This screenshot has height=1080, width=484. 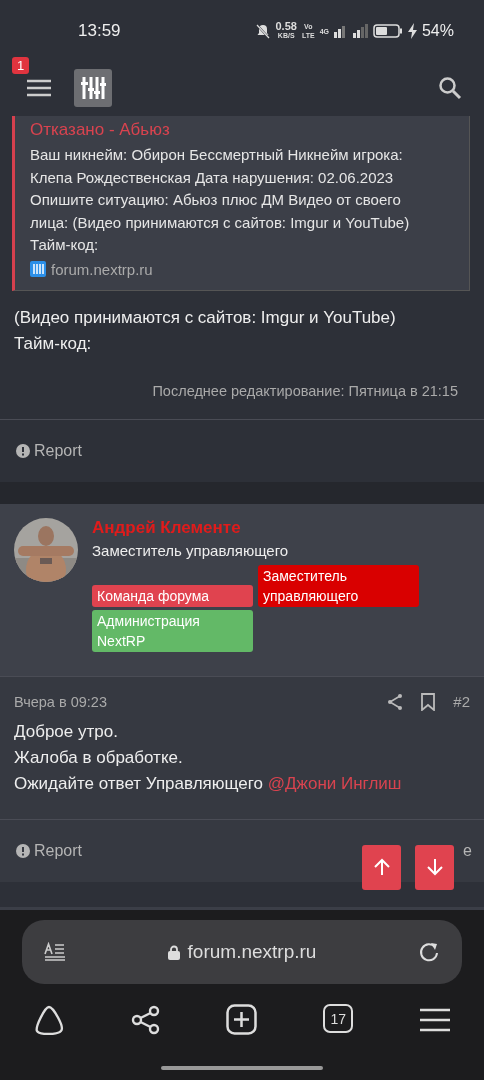 What do you see at coordinates (53, 343) in the screenshot?
I see `post-text-line: Тайм-код:` at bounding box center [53, 343].